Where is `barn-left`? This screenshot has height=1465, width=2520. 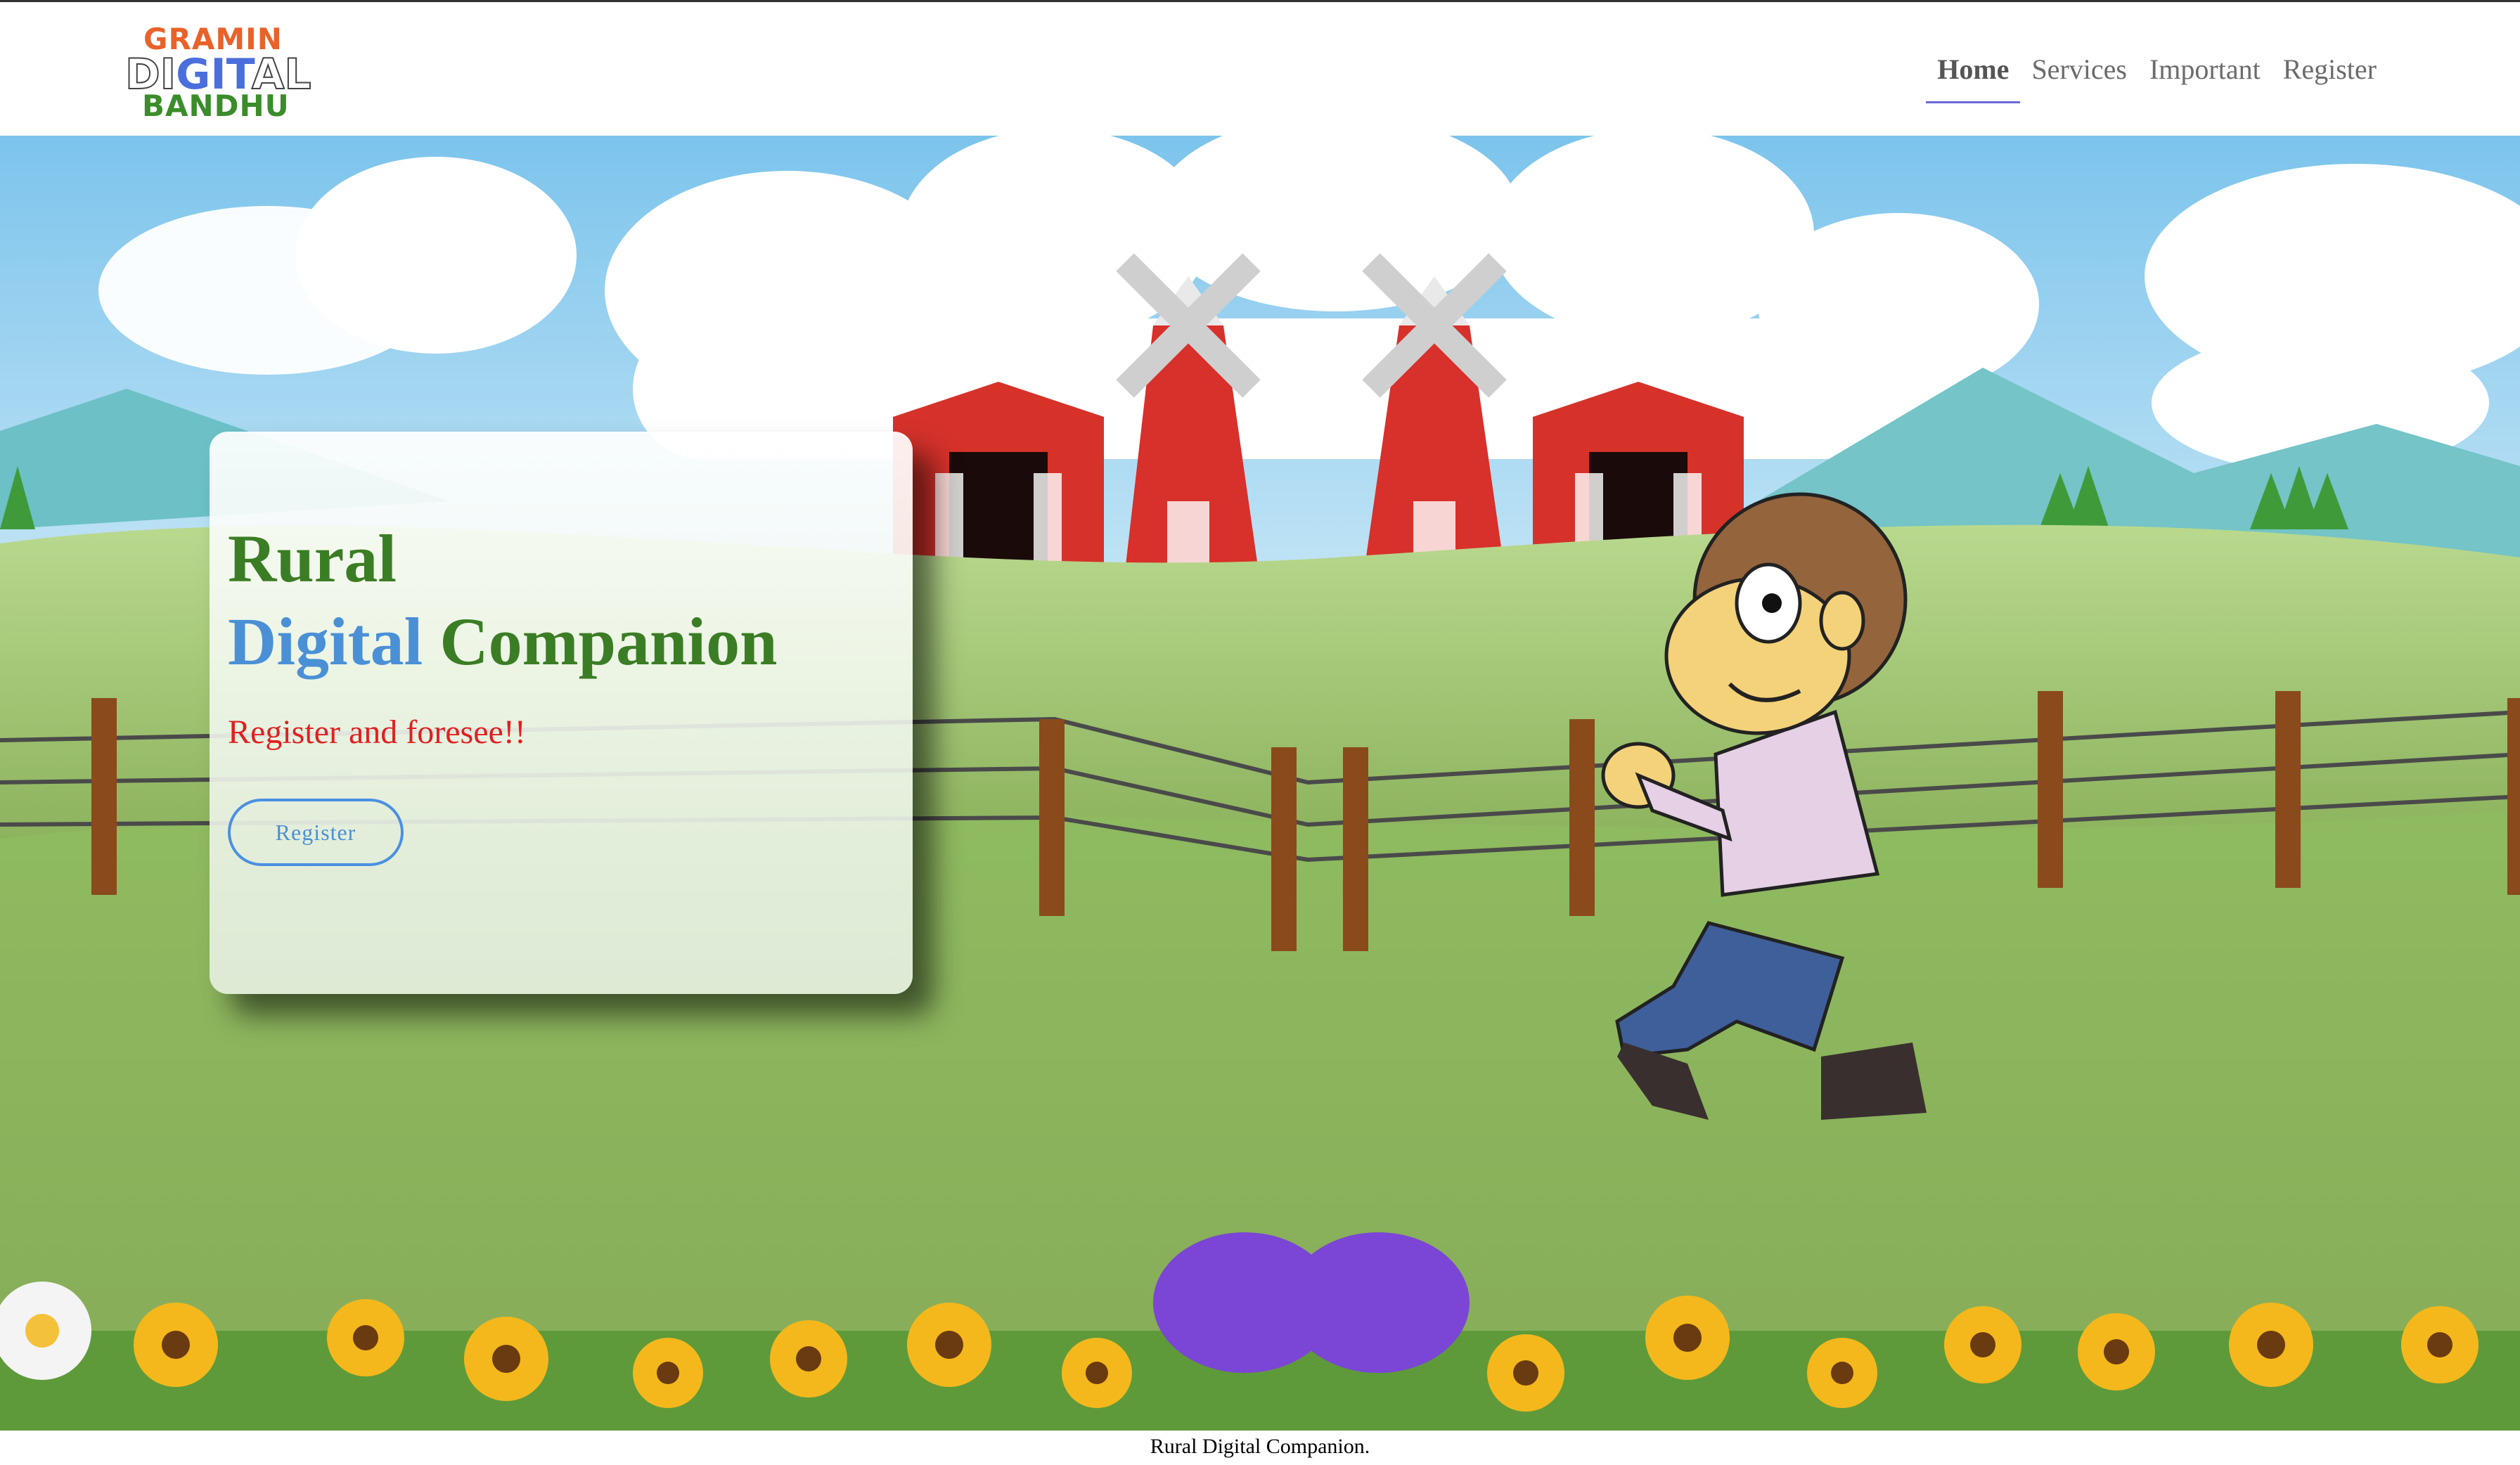
barn-left is located at coordinates (998, 477).